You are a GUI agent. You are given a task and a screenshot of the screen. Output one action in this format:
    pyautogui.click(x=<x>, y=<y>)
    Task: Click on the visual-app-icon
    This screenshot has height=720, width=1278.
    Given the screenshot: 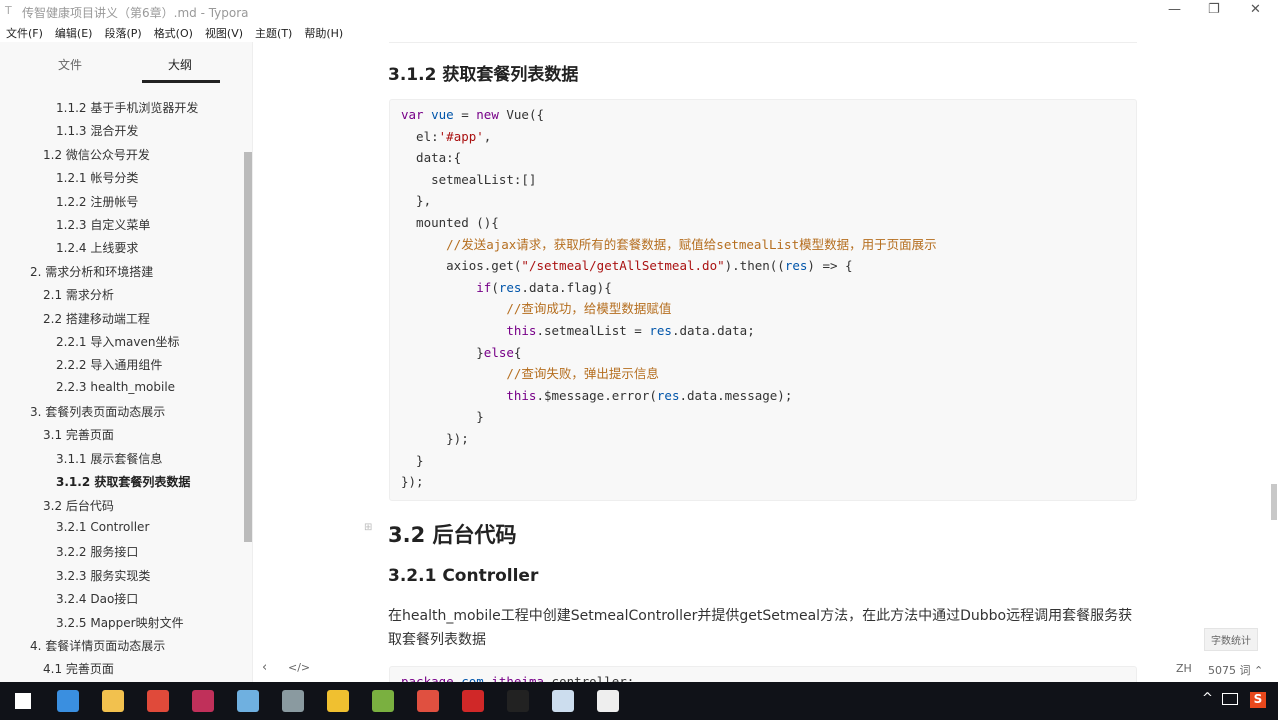 What is the action you would take?
    pyautogui.click(x=427, y=701)
    